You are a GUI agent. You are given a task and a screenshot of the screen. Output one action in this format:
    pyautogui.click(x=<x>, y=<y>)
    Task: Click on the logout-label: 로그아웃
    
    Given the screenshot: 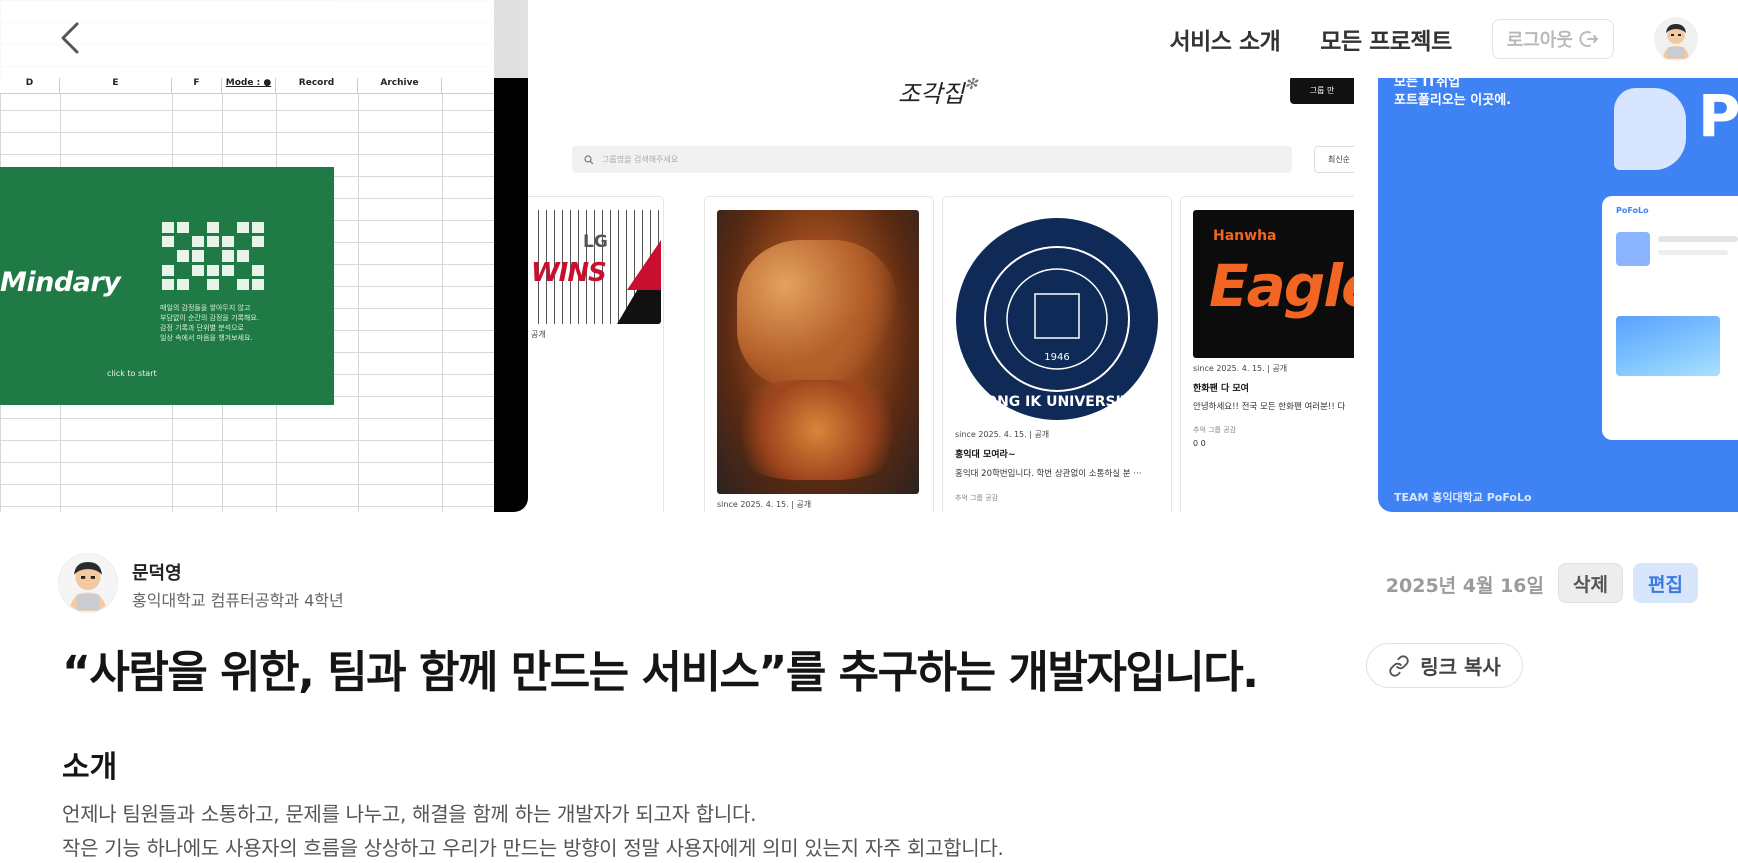 What is the action you would take?
    pyautogui.click(x=1539, y=40)
    